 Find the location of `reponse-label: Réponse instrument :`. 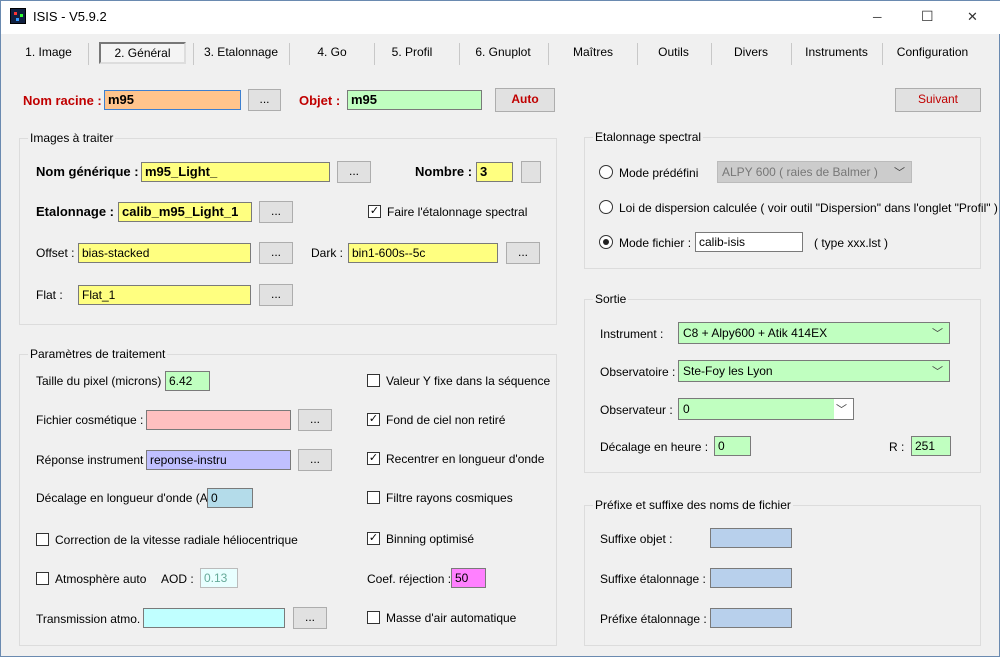

reponse-label: Réponse instrument : is located at coordinates (93, 460).